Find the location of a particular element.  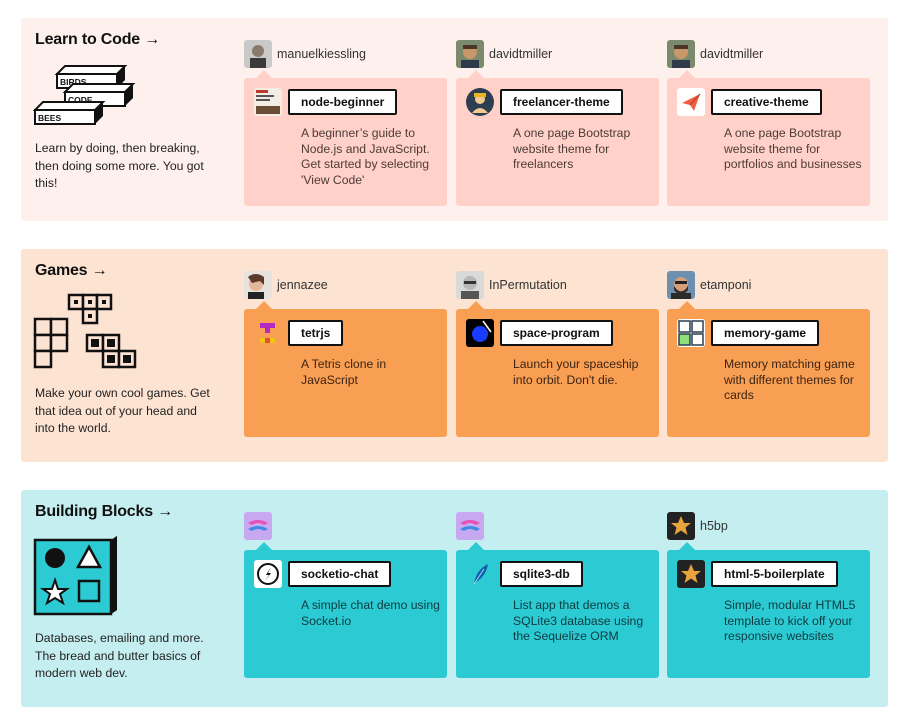

repo-card: tetrjs A Tetris clone in JavaScript is located at coordinates (345, 369).